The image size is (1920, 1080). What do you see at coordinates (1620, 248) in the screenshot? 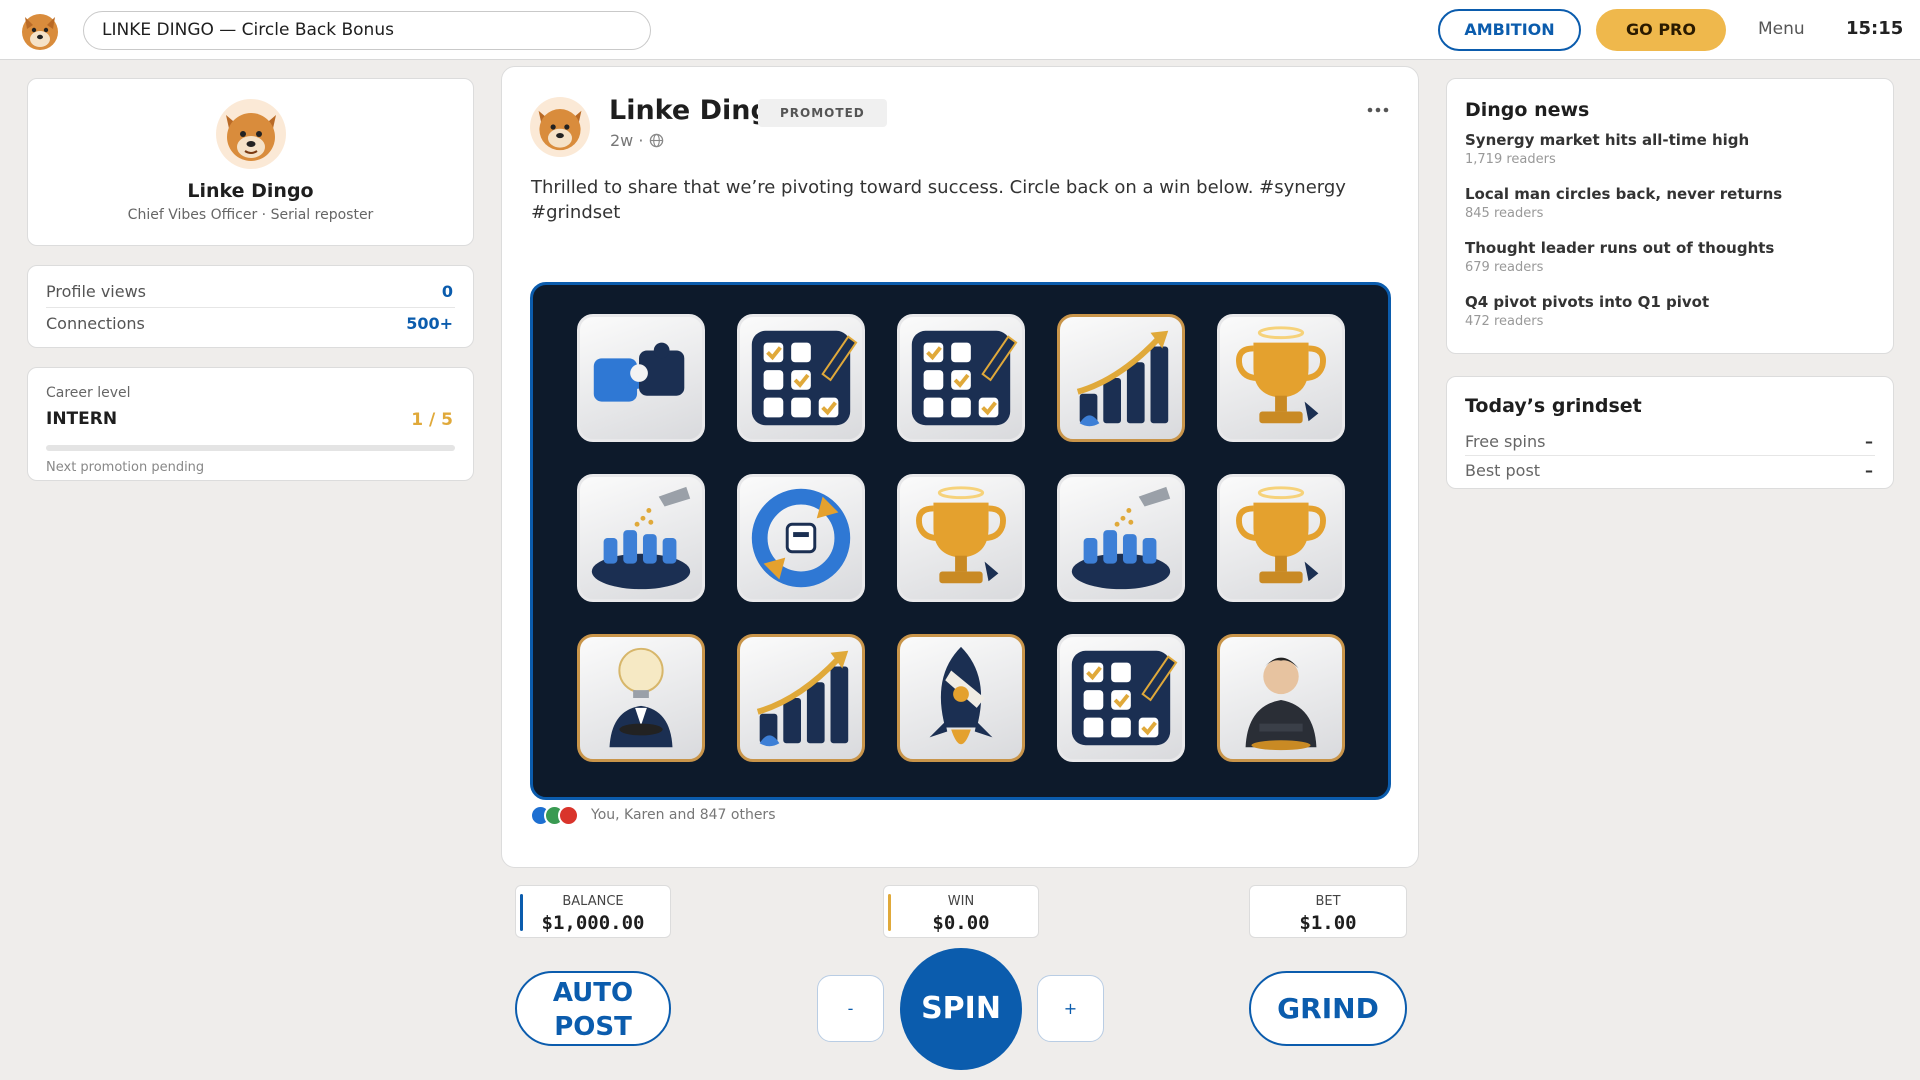
I see `news-title: Thought leader runs out of thoughts` at bounding box center [1620, 248].